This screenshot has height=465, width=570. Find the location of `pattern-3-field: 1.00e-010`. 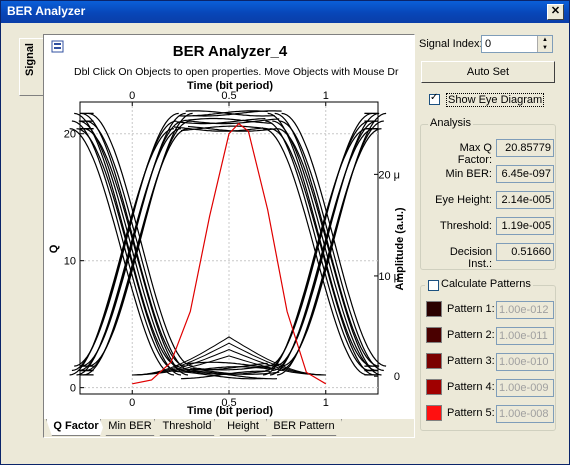

pattern-3-field: 1.00e-010 is located at coordinates (525, 362).